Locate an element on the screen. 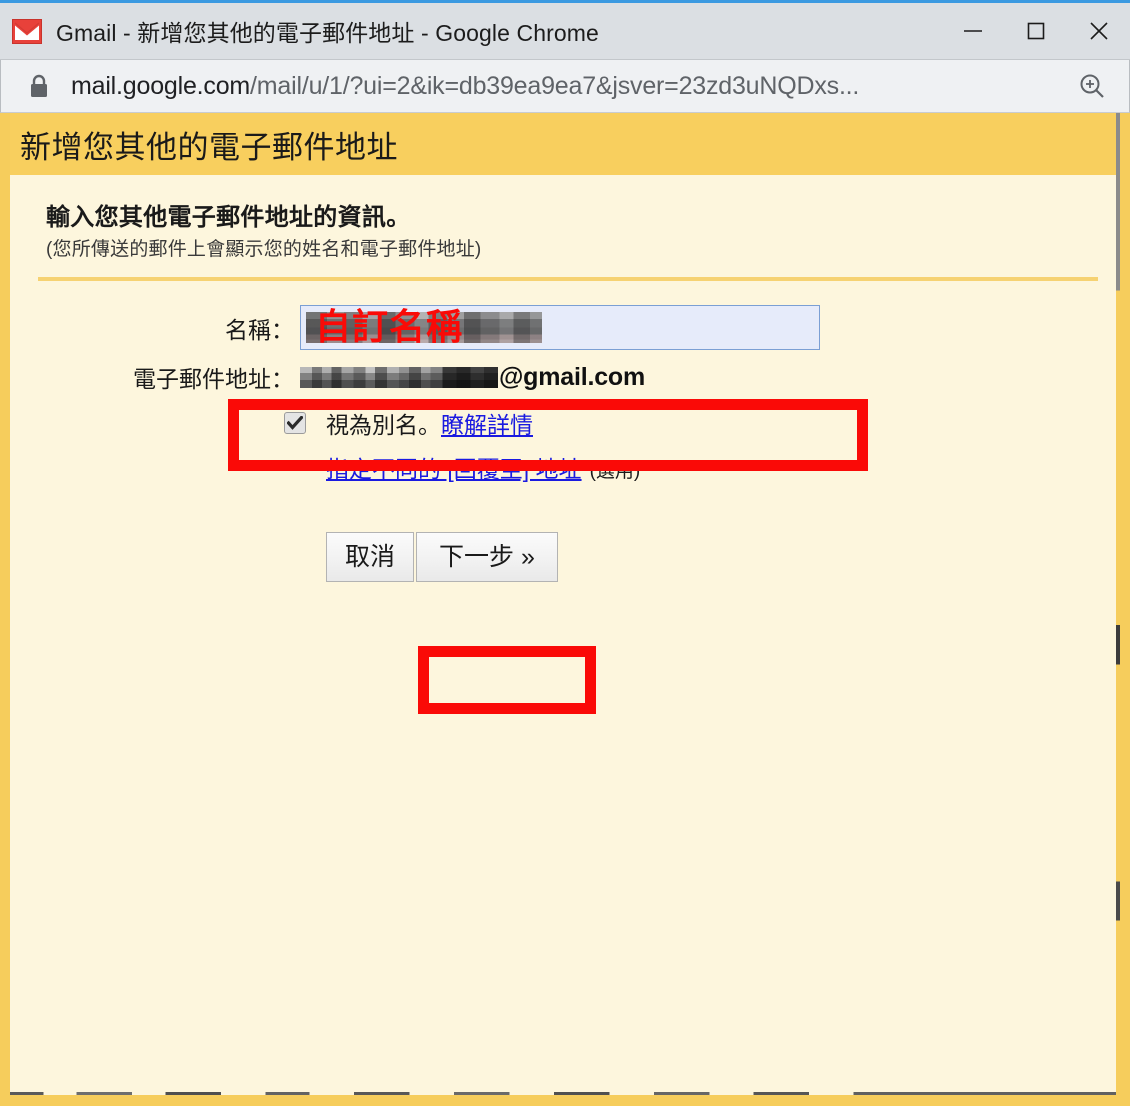 The height and width of the screenshot is (1107, 1130). page-title: 新增您其他的電子郵件地址 is located at coordinates (209, 147).